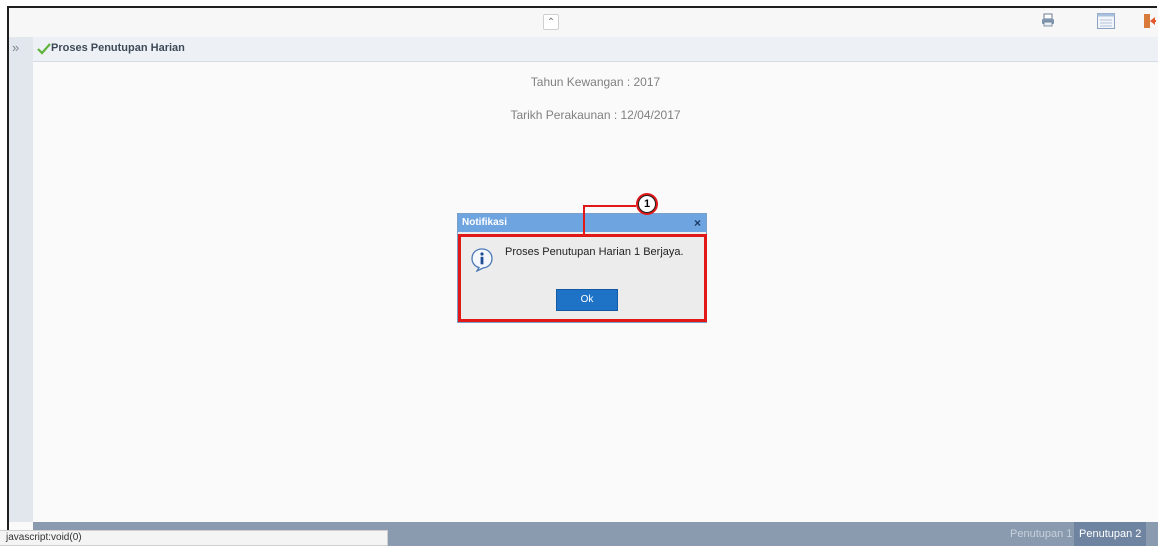 The height and width of the screenshot is (546, 1158). I want to click on annotation-number-badge: 1, so click(647, 204).